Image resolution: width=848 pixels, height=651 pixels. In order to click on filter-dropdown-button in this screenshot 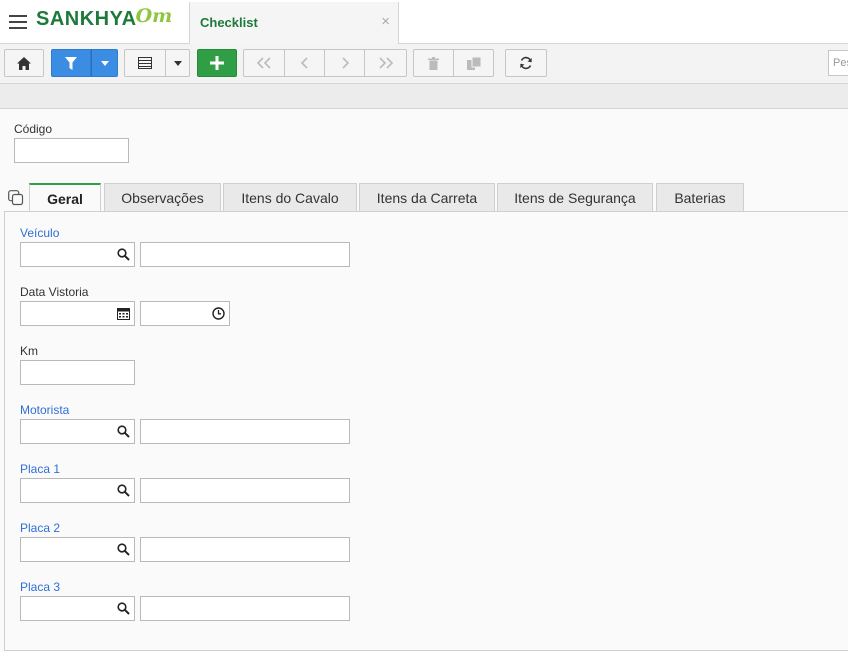, I will do `click(104, 63)`.